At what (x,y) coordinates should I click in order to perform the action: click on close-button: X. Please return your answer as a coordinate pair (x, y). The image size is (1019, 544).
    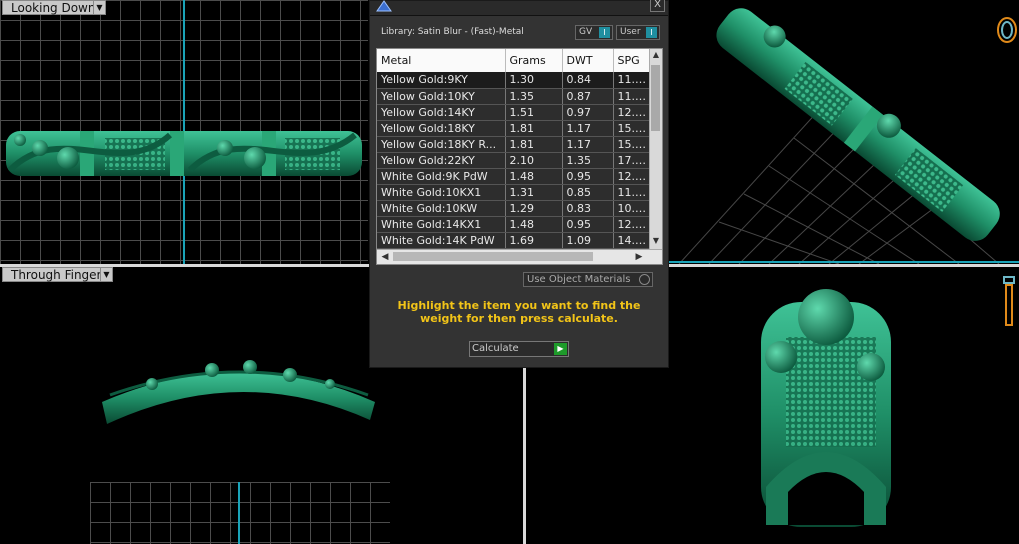
    Looking at the image, I should click on (657, 6).